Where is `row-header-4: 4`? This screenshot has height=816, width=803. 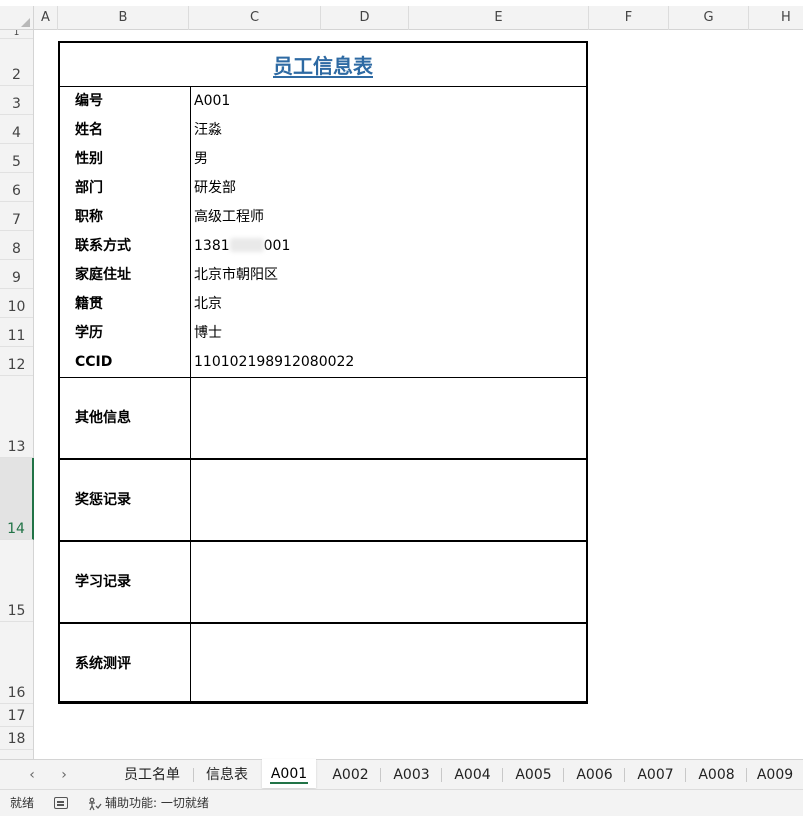
row-header-4: 4 is located at coordinates (16, 129).